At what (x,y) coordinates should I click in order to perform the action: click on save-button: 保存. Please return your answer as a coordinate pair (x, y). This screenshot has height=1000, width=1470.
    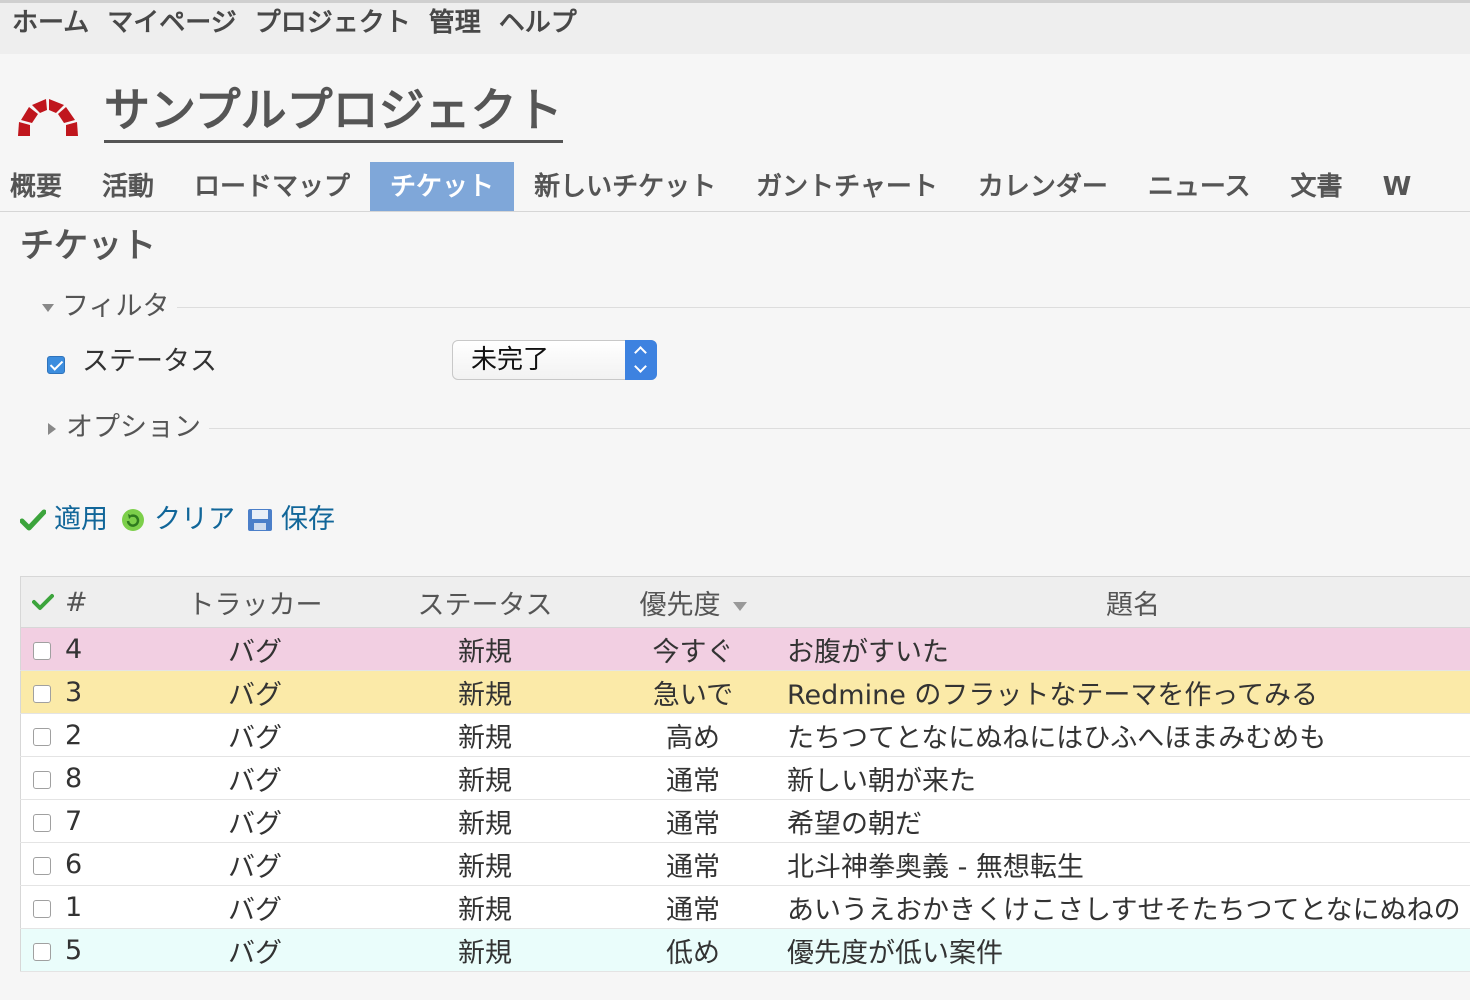
    Looking at the image, I should click on (291, 520).